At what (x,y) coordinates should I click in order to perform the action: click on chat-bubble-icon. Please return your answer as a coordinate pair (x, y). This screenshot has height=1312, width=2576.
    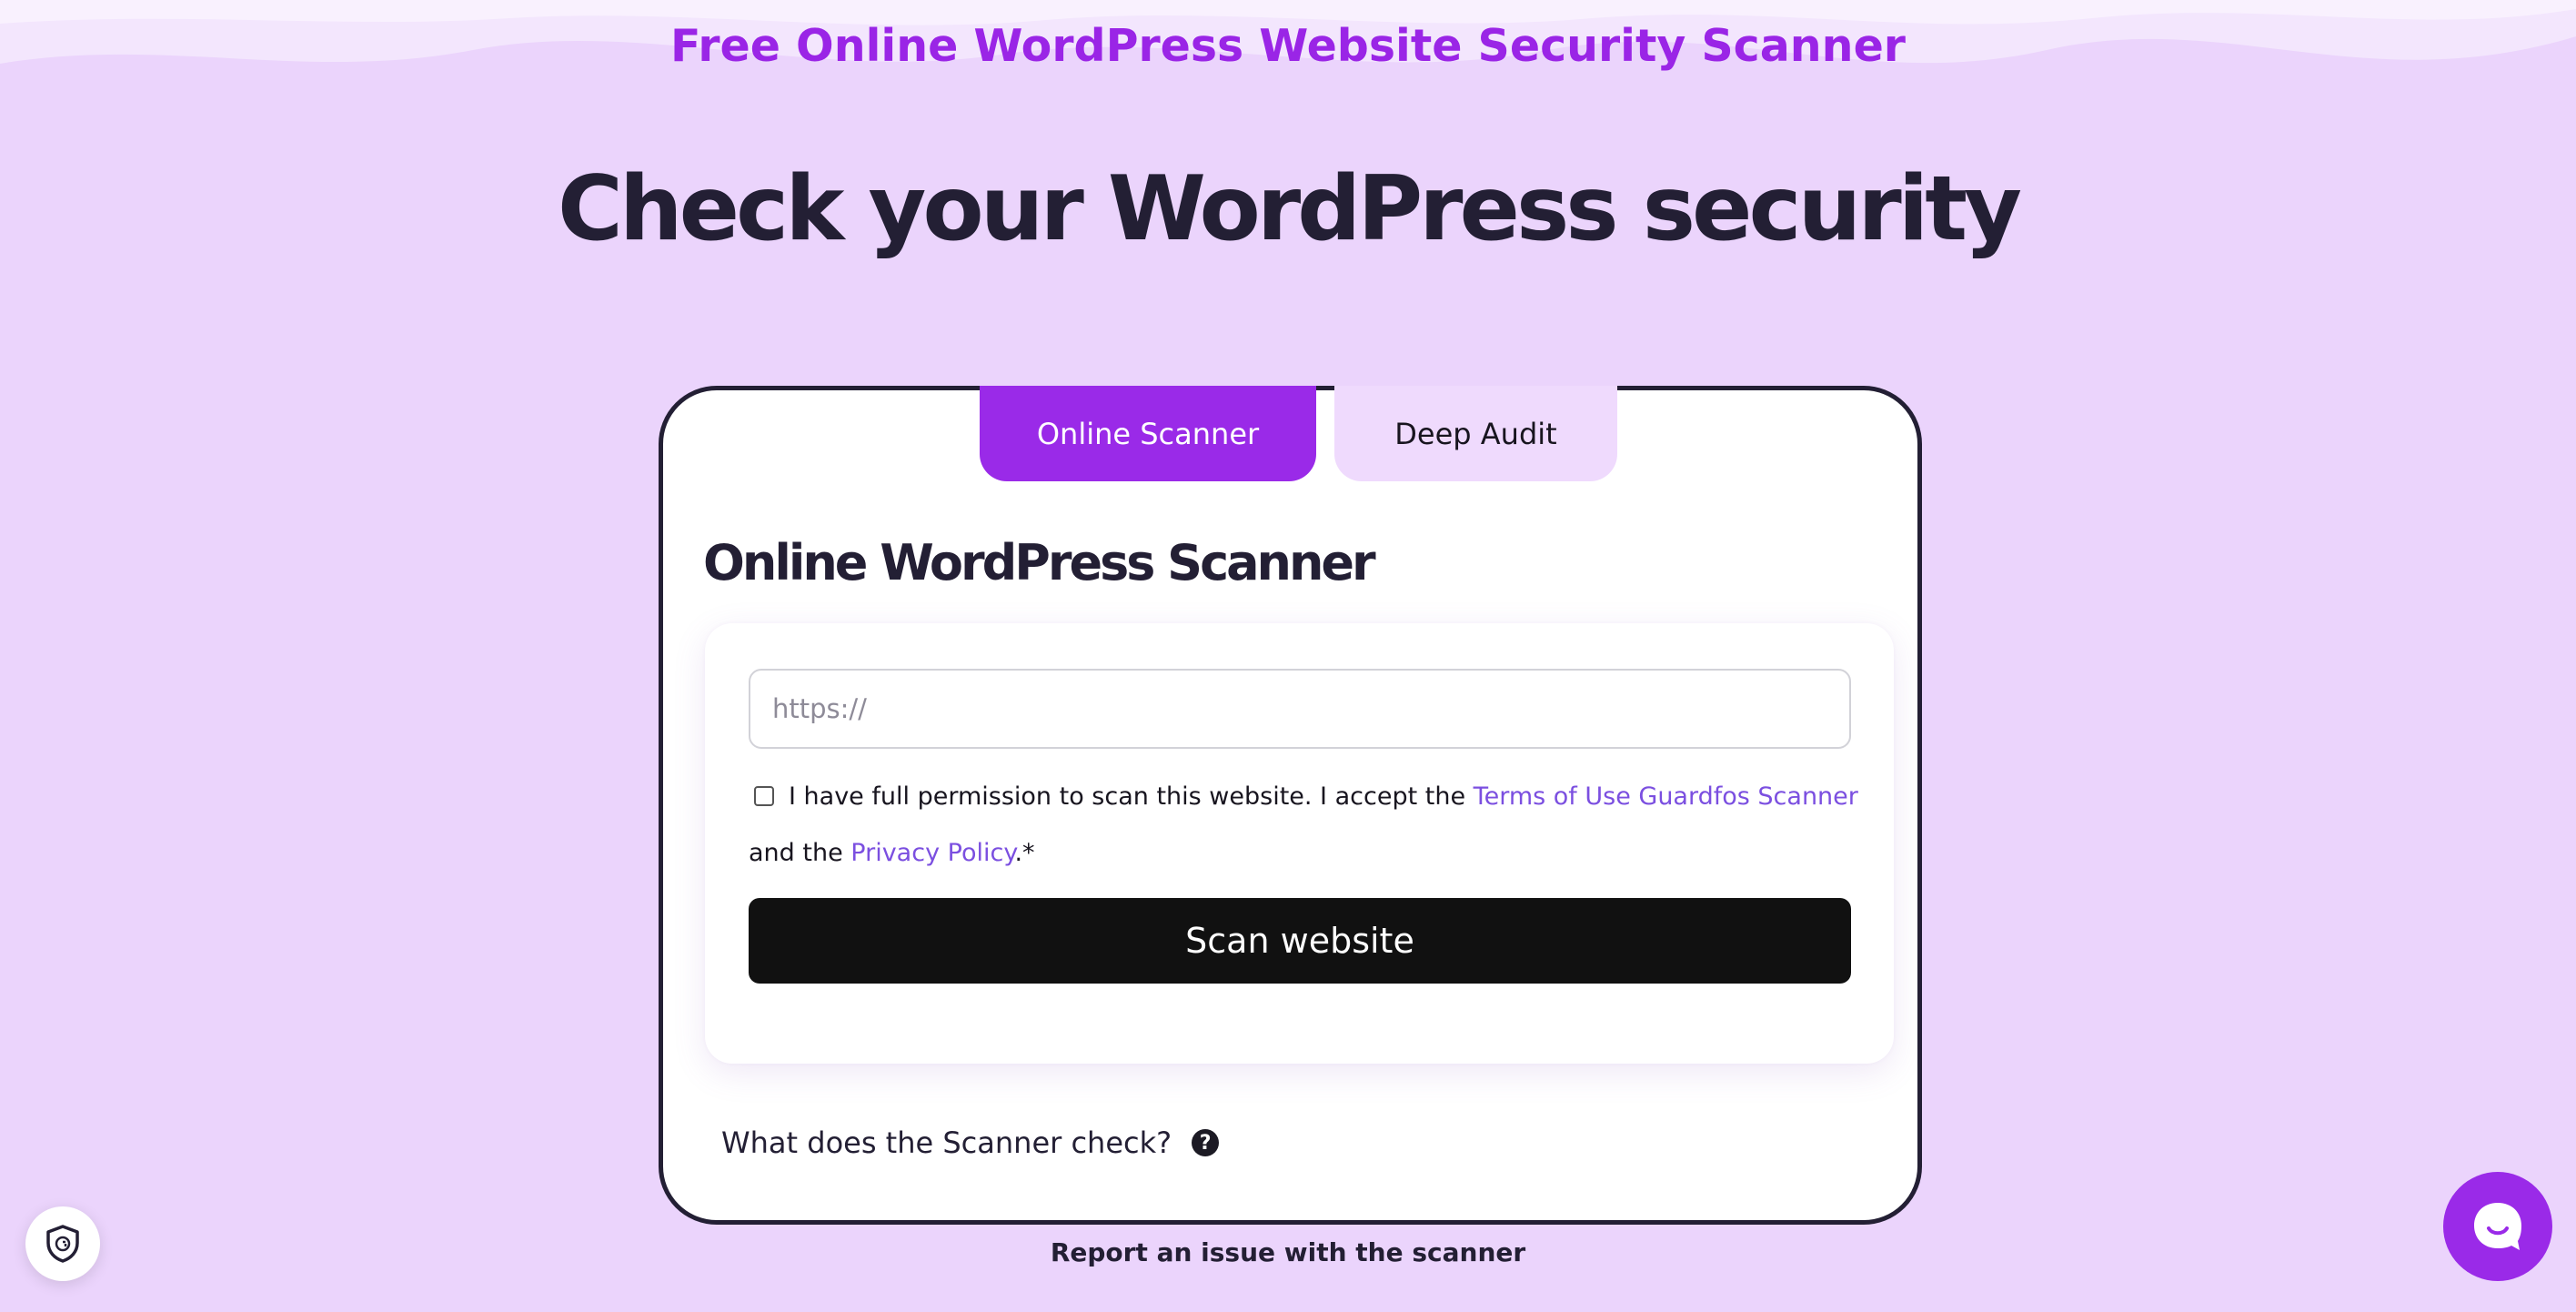
    Looking at the image, I should click on (2497, 1227).